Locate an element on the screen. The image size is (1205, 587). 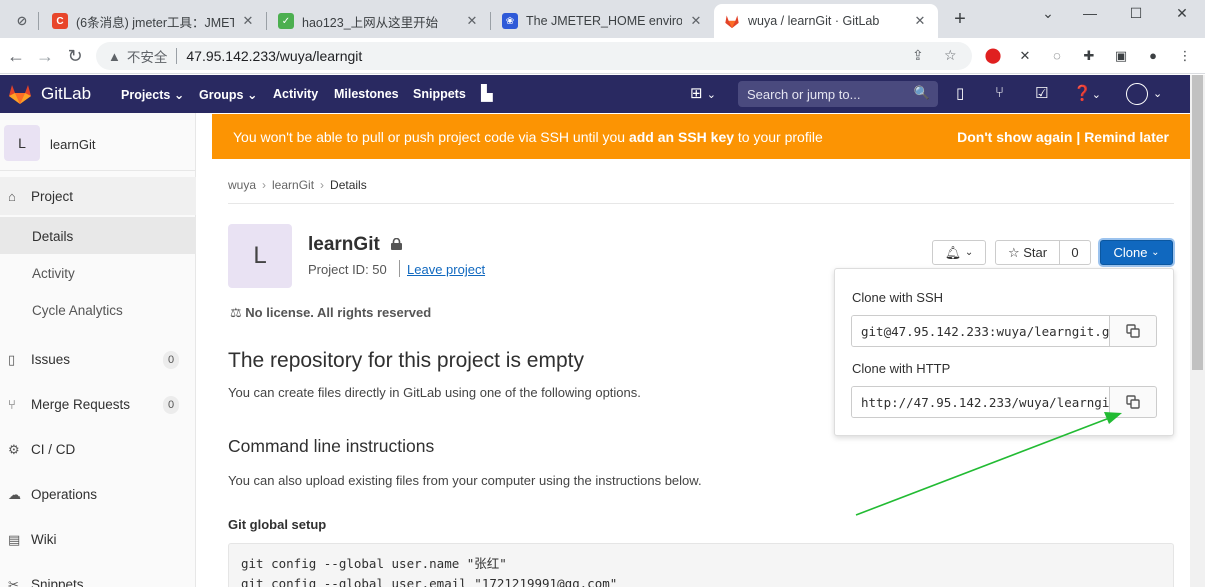
add-ssh-key-link: add an SSH key is located at coordinates (681, 137).